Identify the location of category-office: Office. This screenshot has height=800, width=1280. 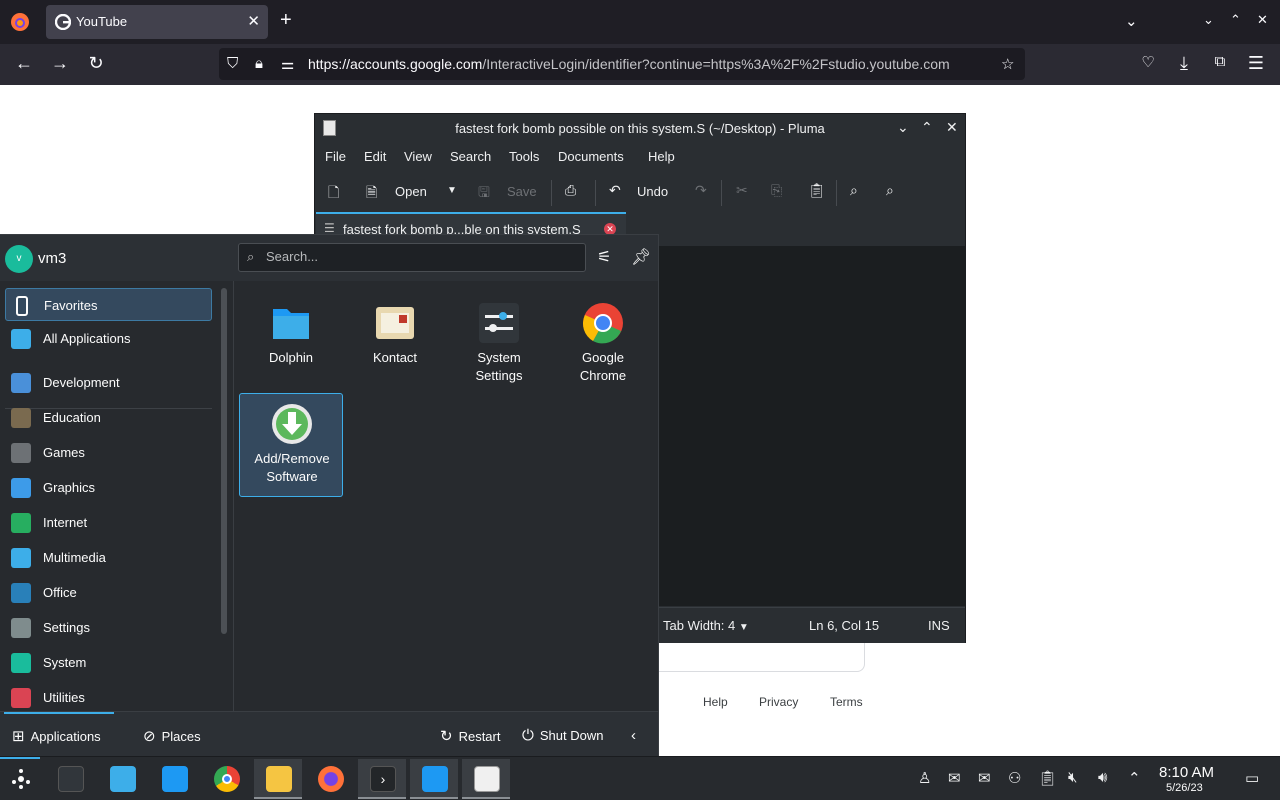
(108, 592).